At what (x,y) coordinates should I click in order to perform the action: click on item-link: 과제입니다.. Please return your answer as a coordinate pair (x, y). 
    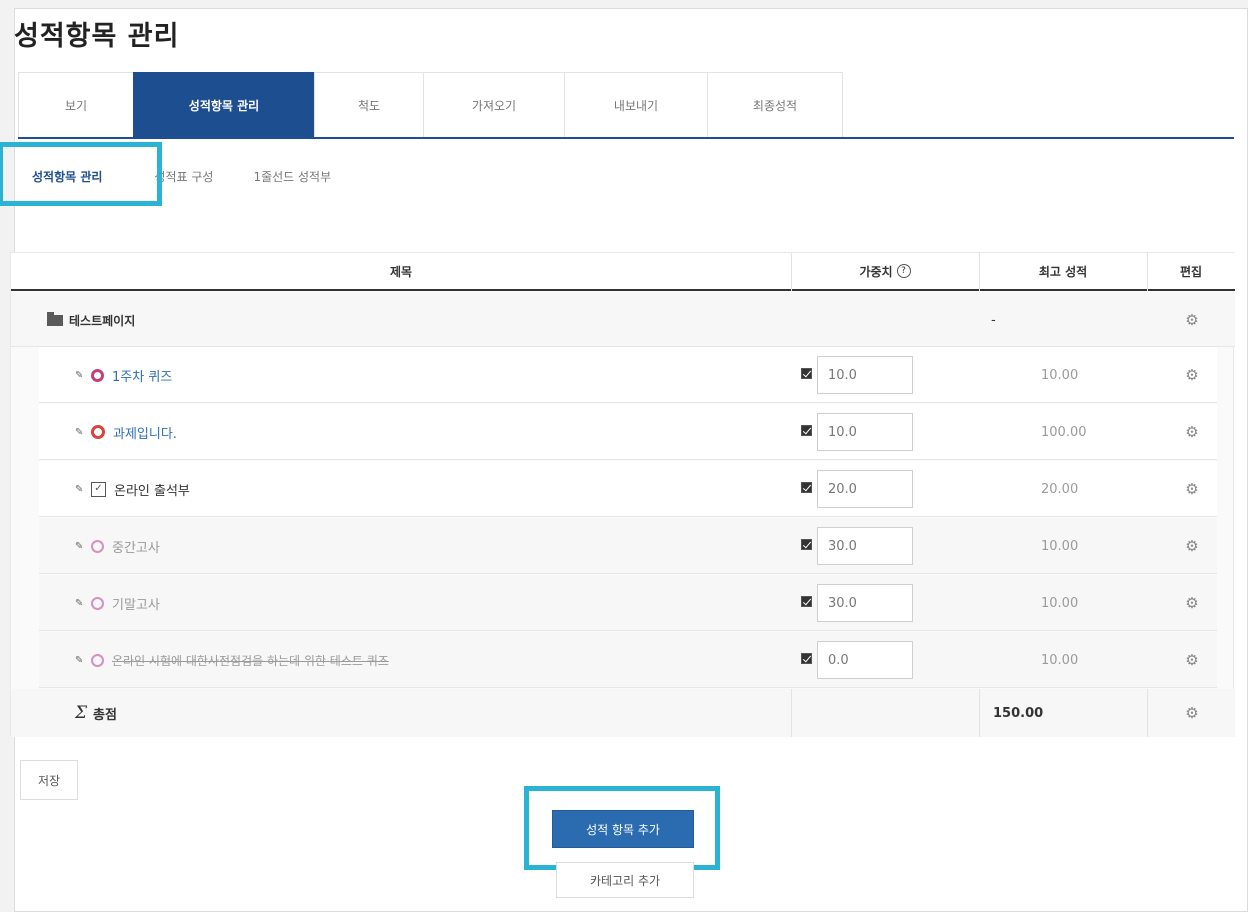
    Looking at the image, I should click on (145, 432).